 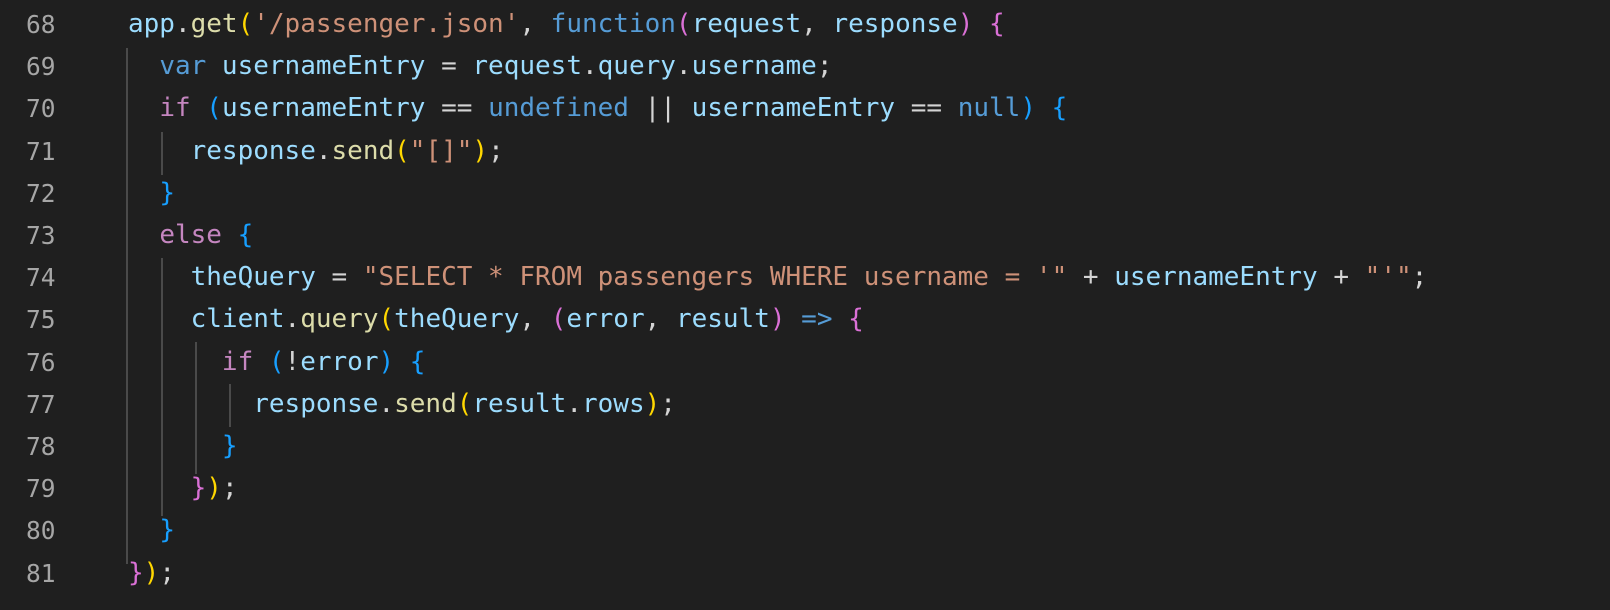 I want to click on code-token: function, so click(x=613, y=24).